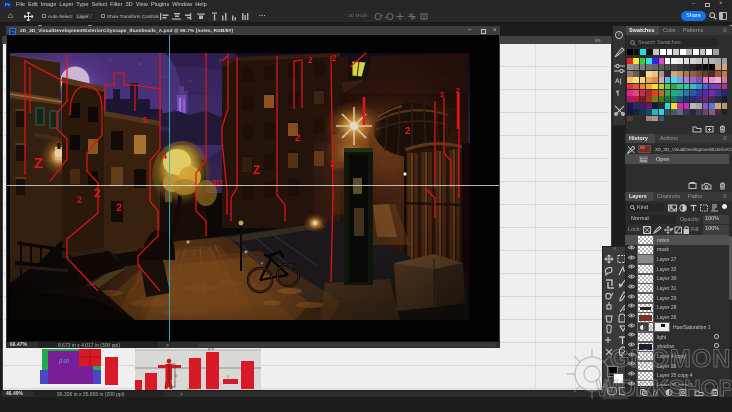 The width and height of the screenshot is (732, 412). What do you see at coordinates (63, 362) in the screenshot?
I see `svg-text: β-10` at bounding box center [63, 362].